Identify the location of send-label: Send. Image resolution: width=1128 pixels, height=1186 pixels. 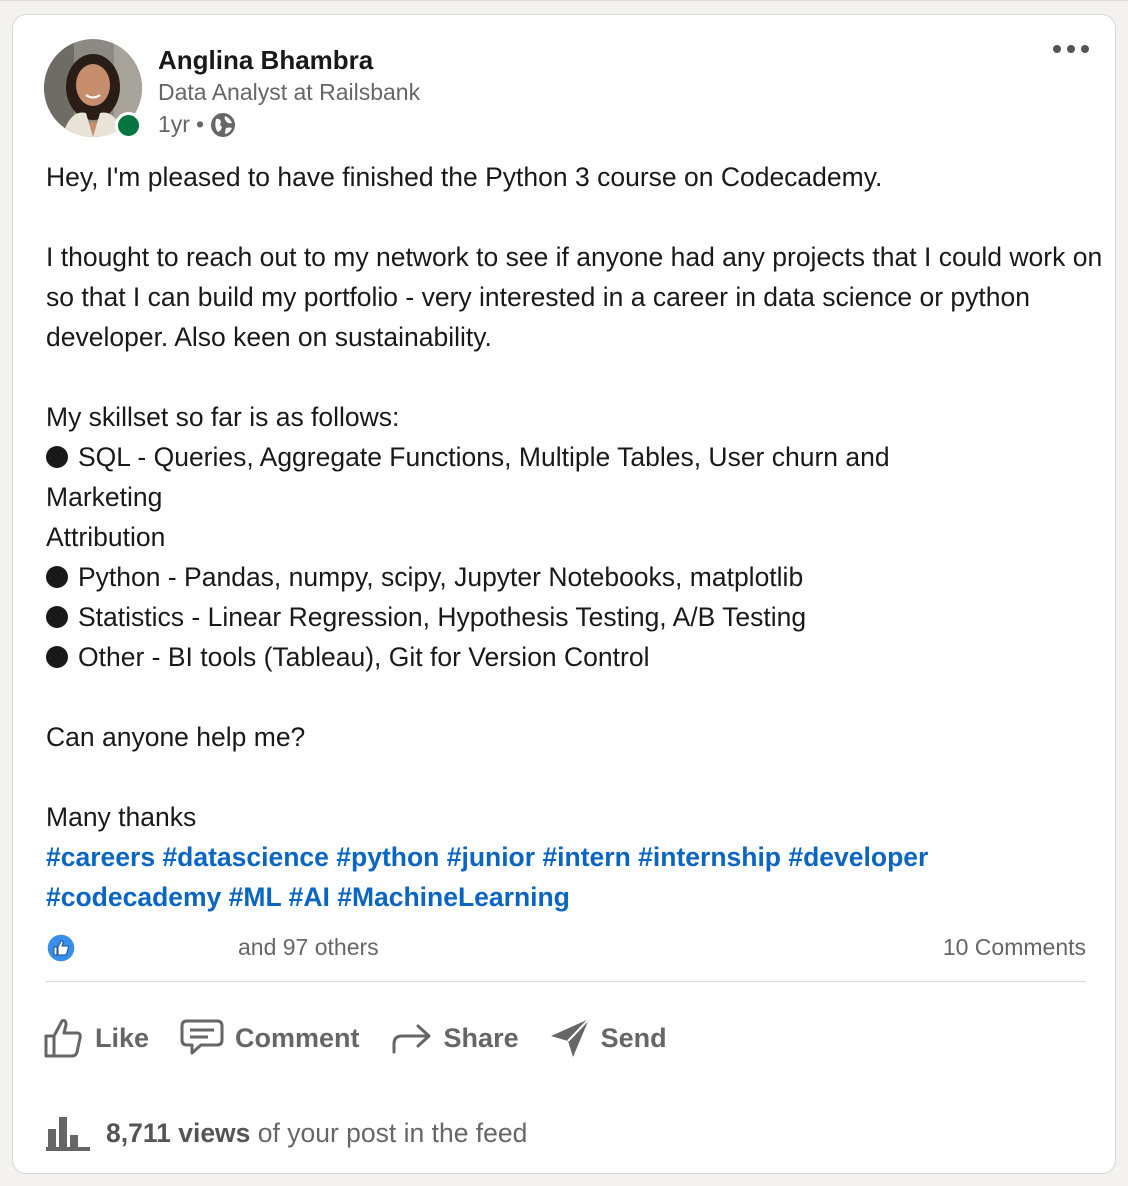
(633, 1037).